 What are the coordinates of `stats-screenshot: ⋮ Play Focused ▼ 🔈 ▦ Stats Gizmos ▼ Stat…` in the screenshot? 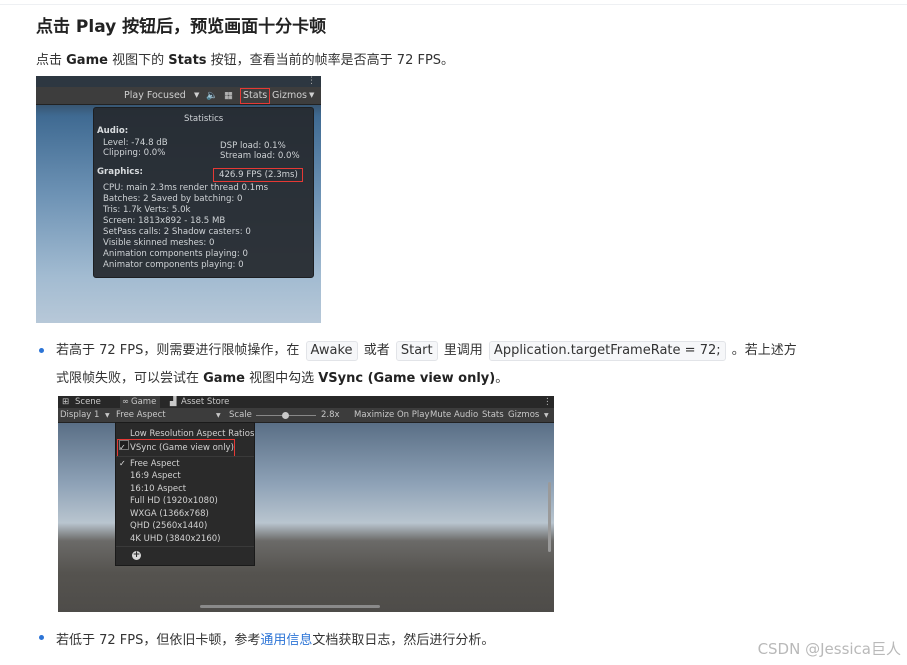 It's located at (178, 199).